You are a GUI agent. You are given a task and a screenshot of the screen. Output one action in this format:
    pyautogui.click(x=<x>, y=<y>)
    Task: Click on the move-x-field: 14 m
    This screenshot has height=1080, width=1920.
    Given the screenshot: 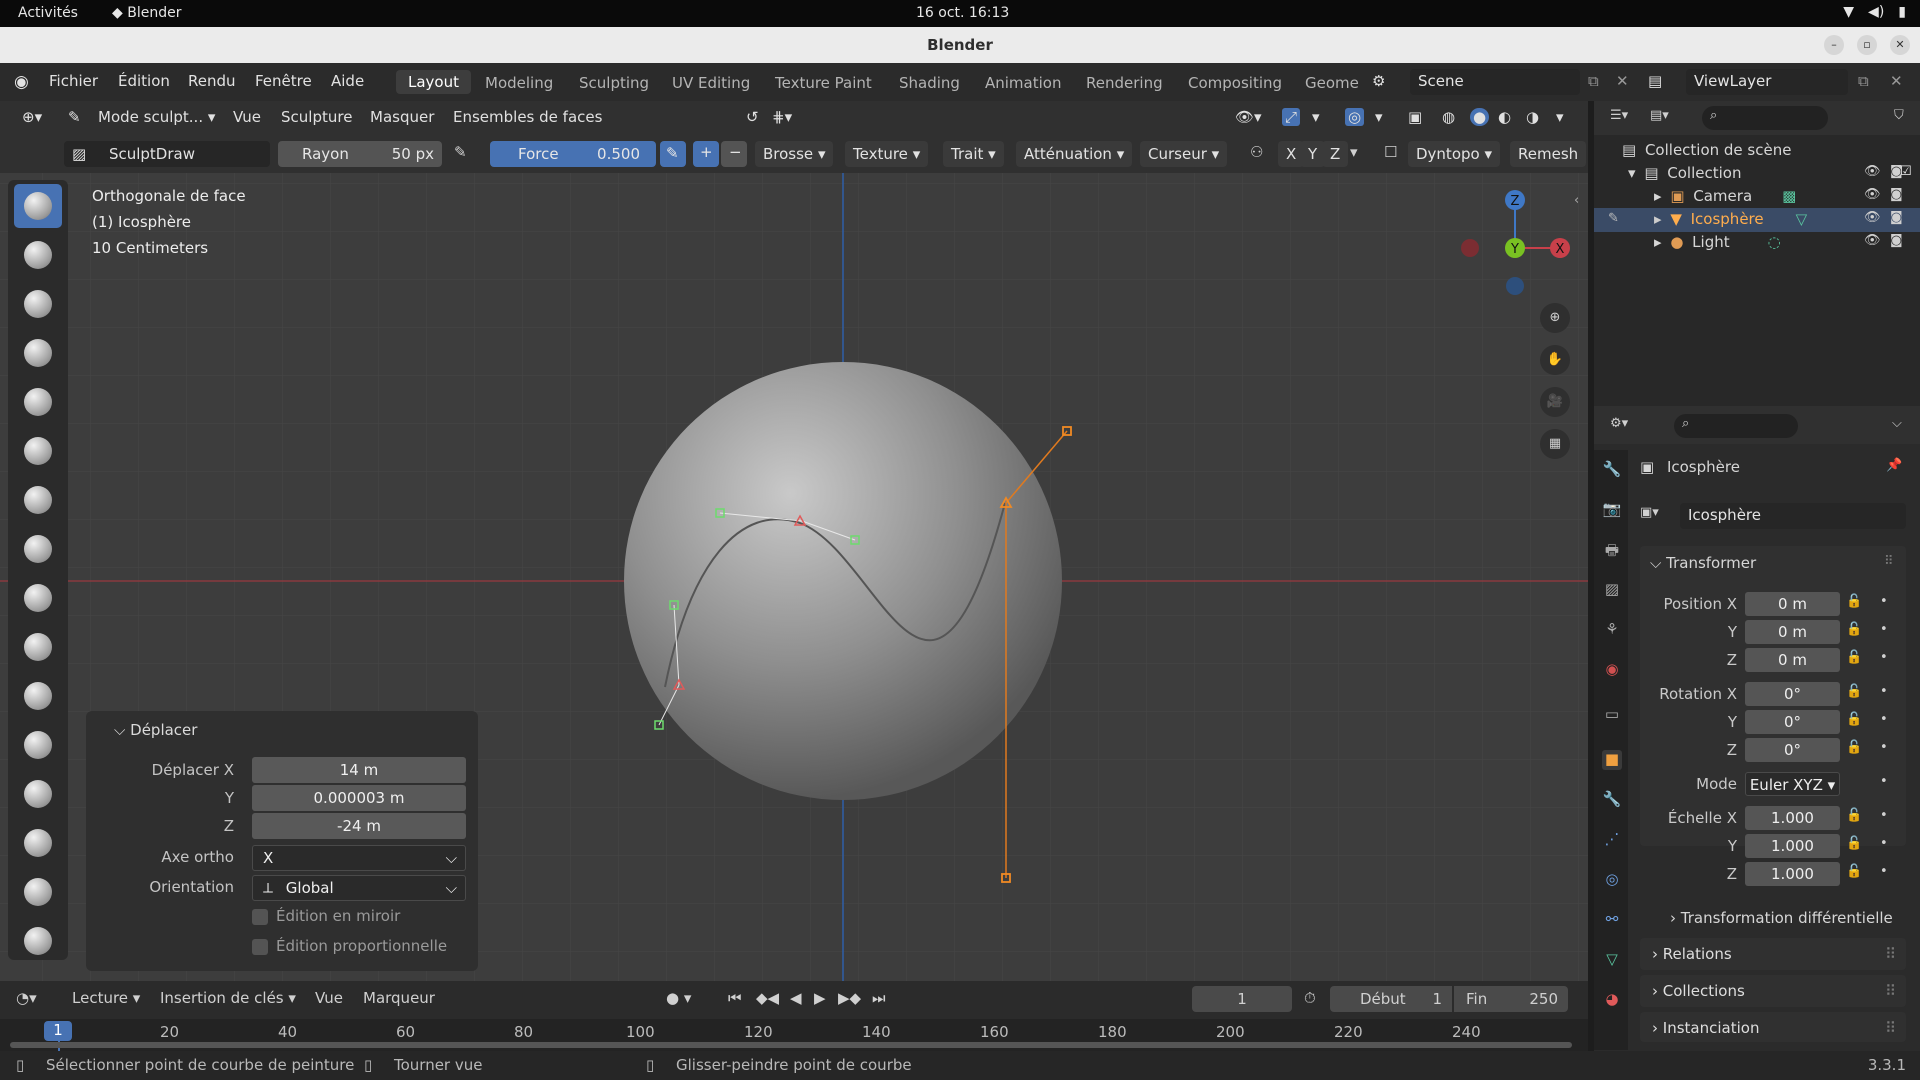 What is the action you would take?
    pyautogui.click(x=359, y=770)
    